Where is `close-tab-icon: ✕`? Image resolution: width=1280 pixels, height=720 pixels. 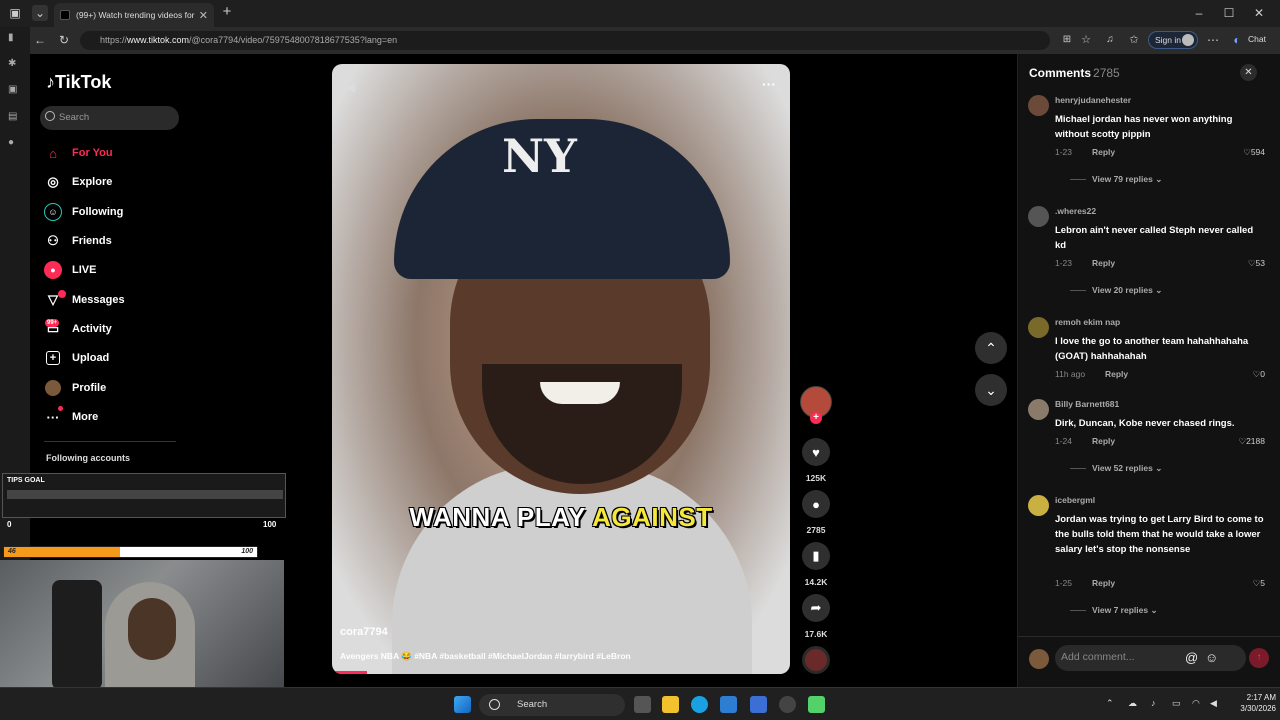
close-tab-icon: ✕ is located at coordinates (203, 15).